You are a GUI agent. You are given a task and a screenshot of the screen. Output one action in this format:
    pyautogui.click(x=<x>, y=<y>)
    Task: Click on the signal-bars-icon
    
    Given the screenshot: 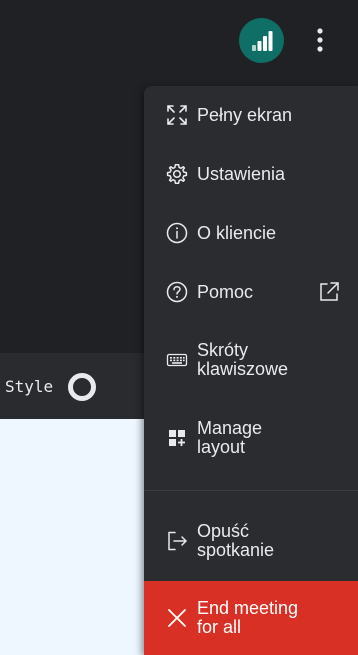 What is the action you would take?
    pyautogui.click(x=261, y=40)
    